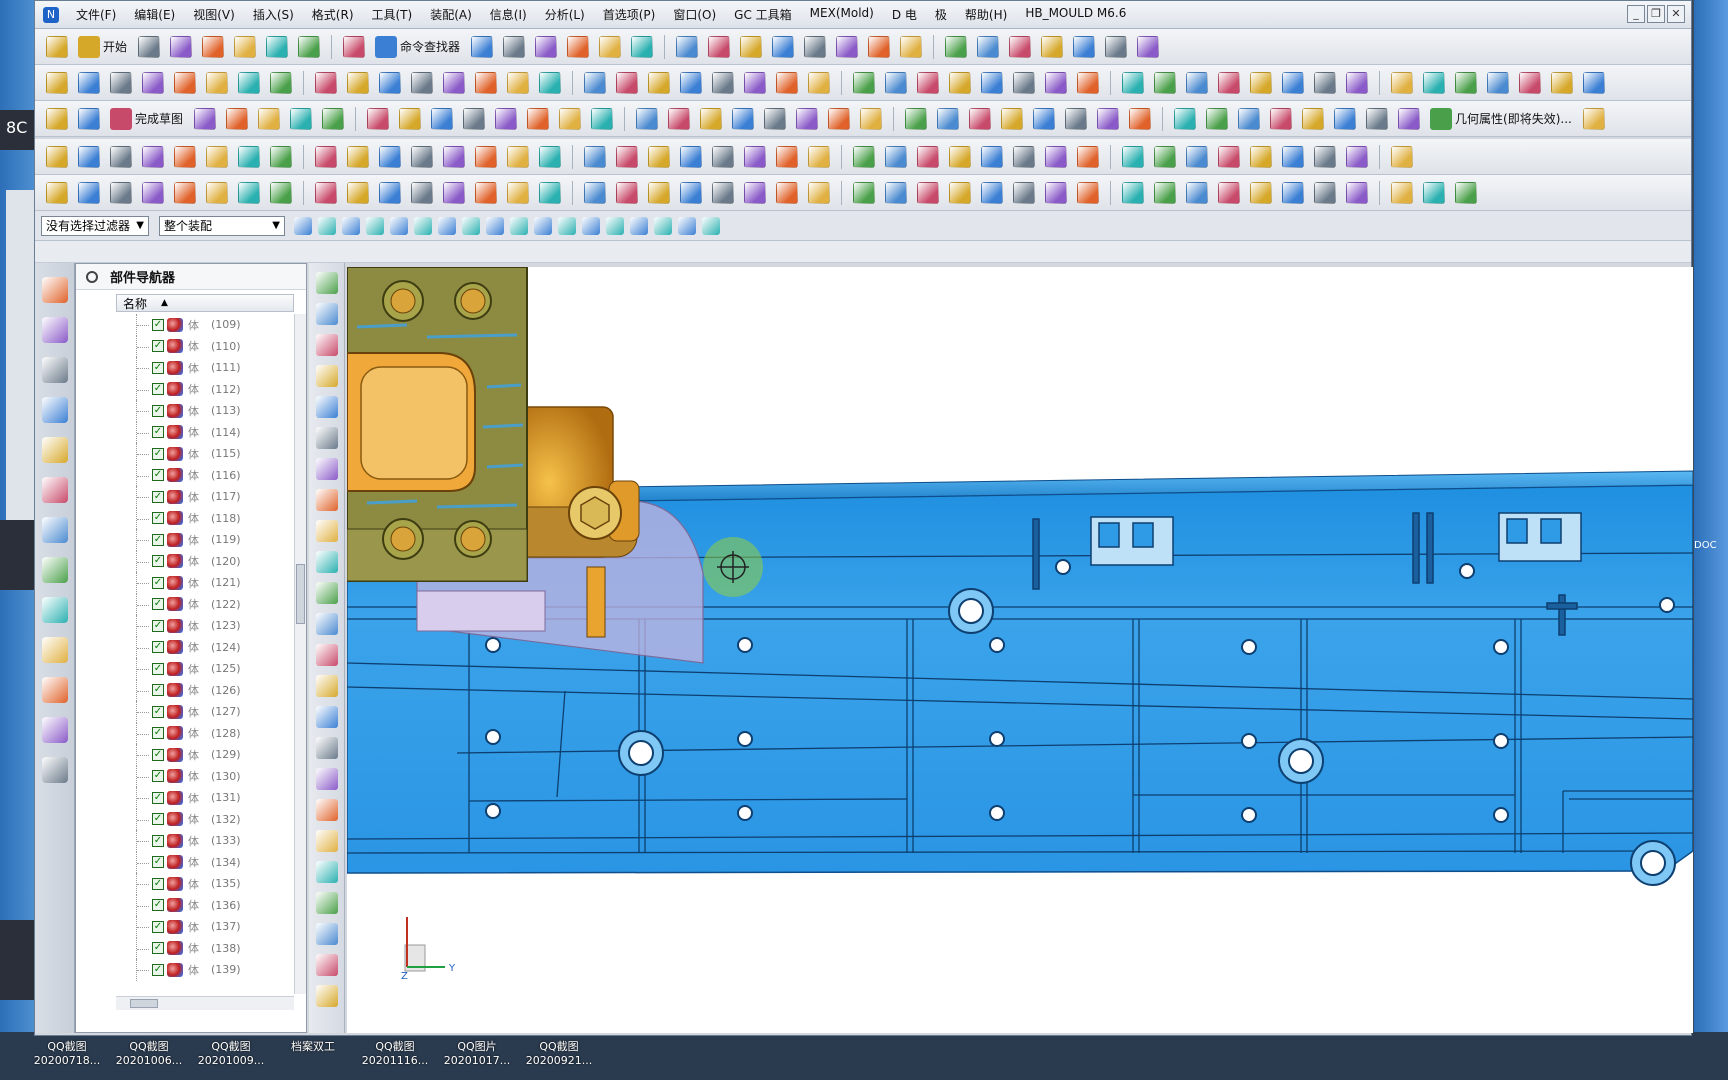 The image size is (1728, 1080). What do you see at coordinates (1676, 14) in the screenshot?
I see `close-button: ✕` at bounding box center [1676, 14].